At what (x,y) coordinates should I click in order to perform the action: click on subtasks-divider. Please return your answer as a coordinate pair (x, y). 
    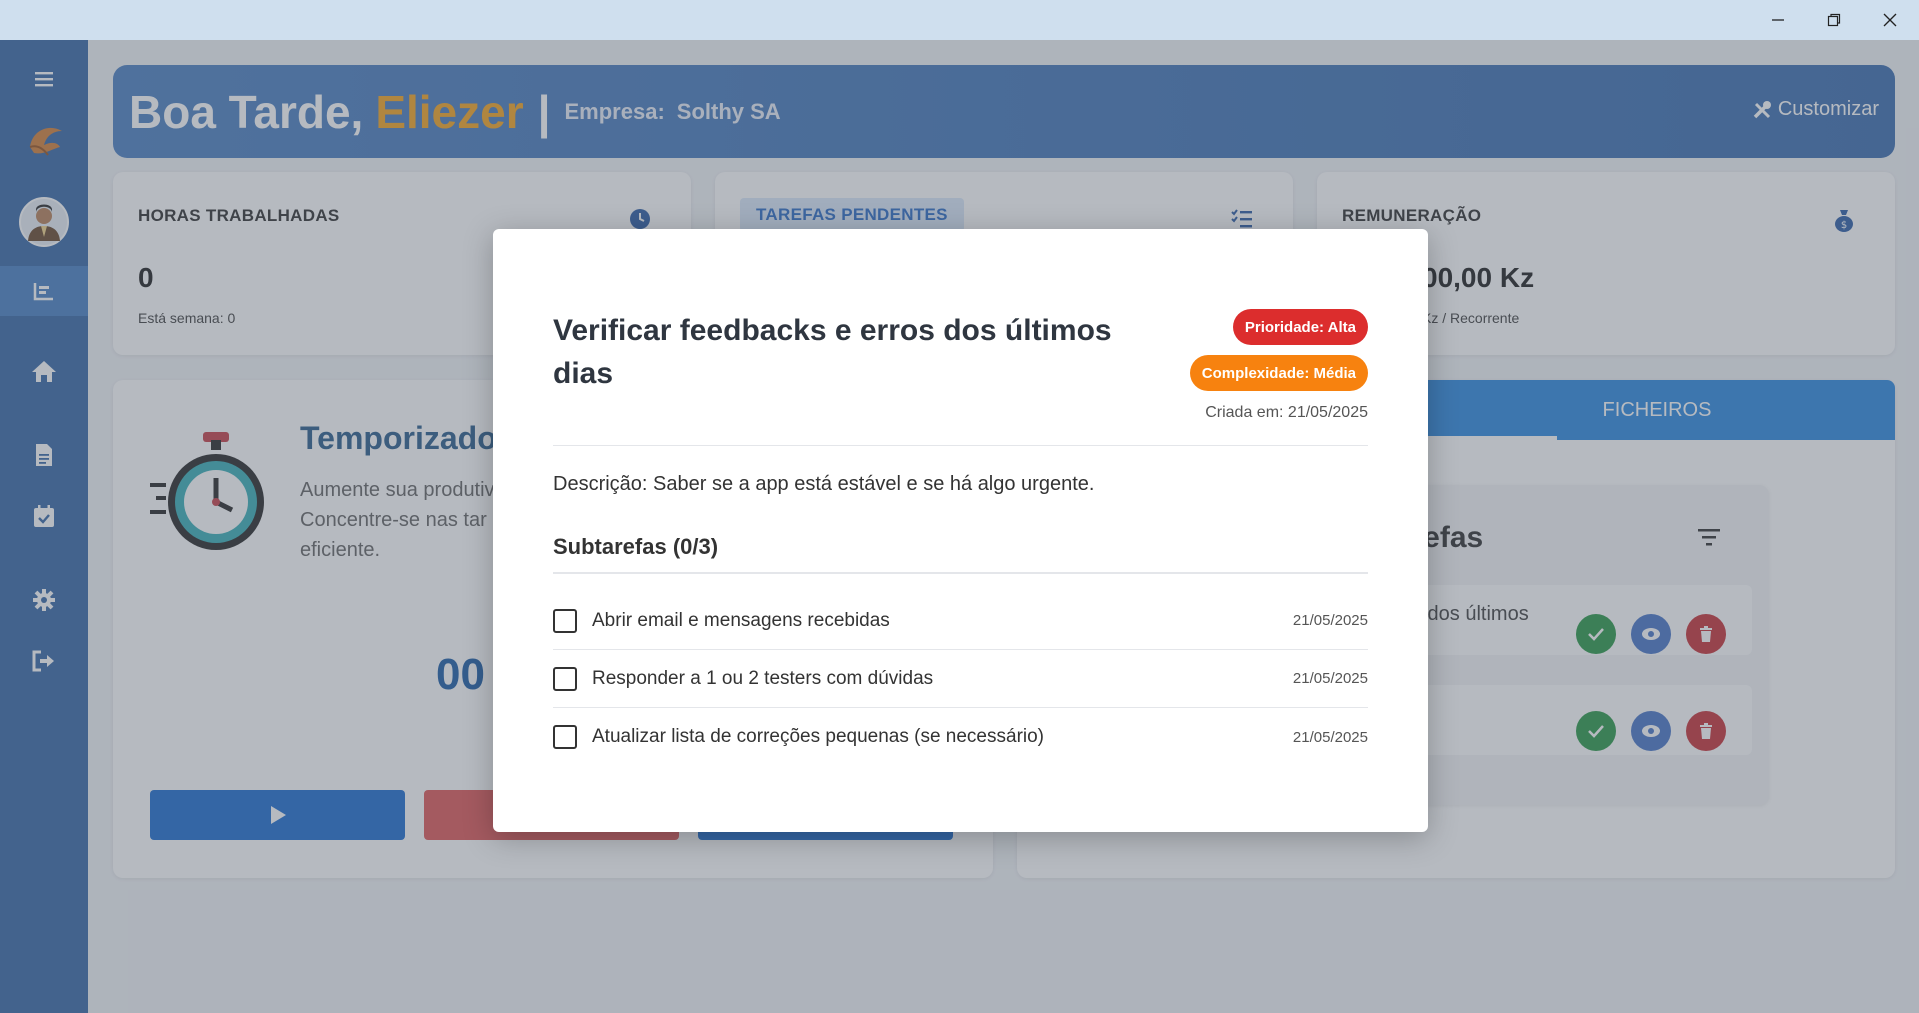
    Looking at the image, I should click on (960, 573).